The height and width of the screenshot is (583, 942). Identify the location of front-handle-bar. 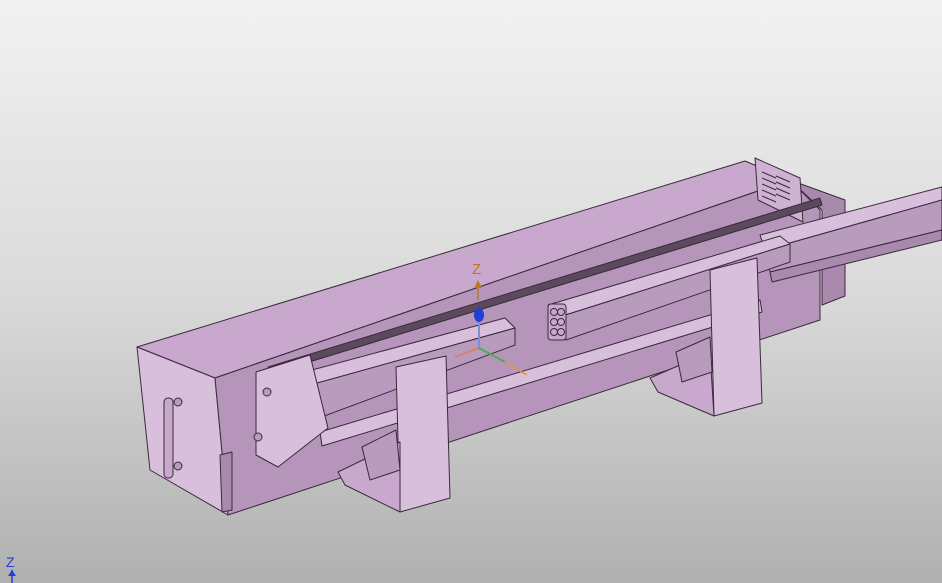
(168, 438).